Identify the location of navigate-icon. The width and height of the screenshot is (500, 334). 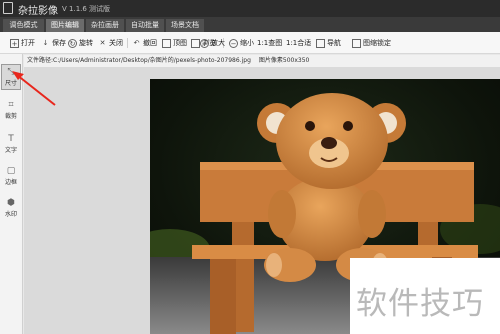
(320, 43).